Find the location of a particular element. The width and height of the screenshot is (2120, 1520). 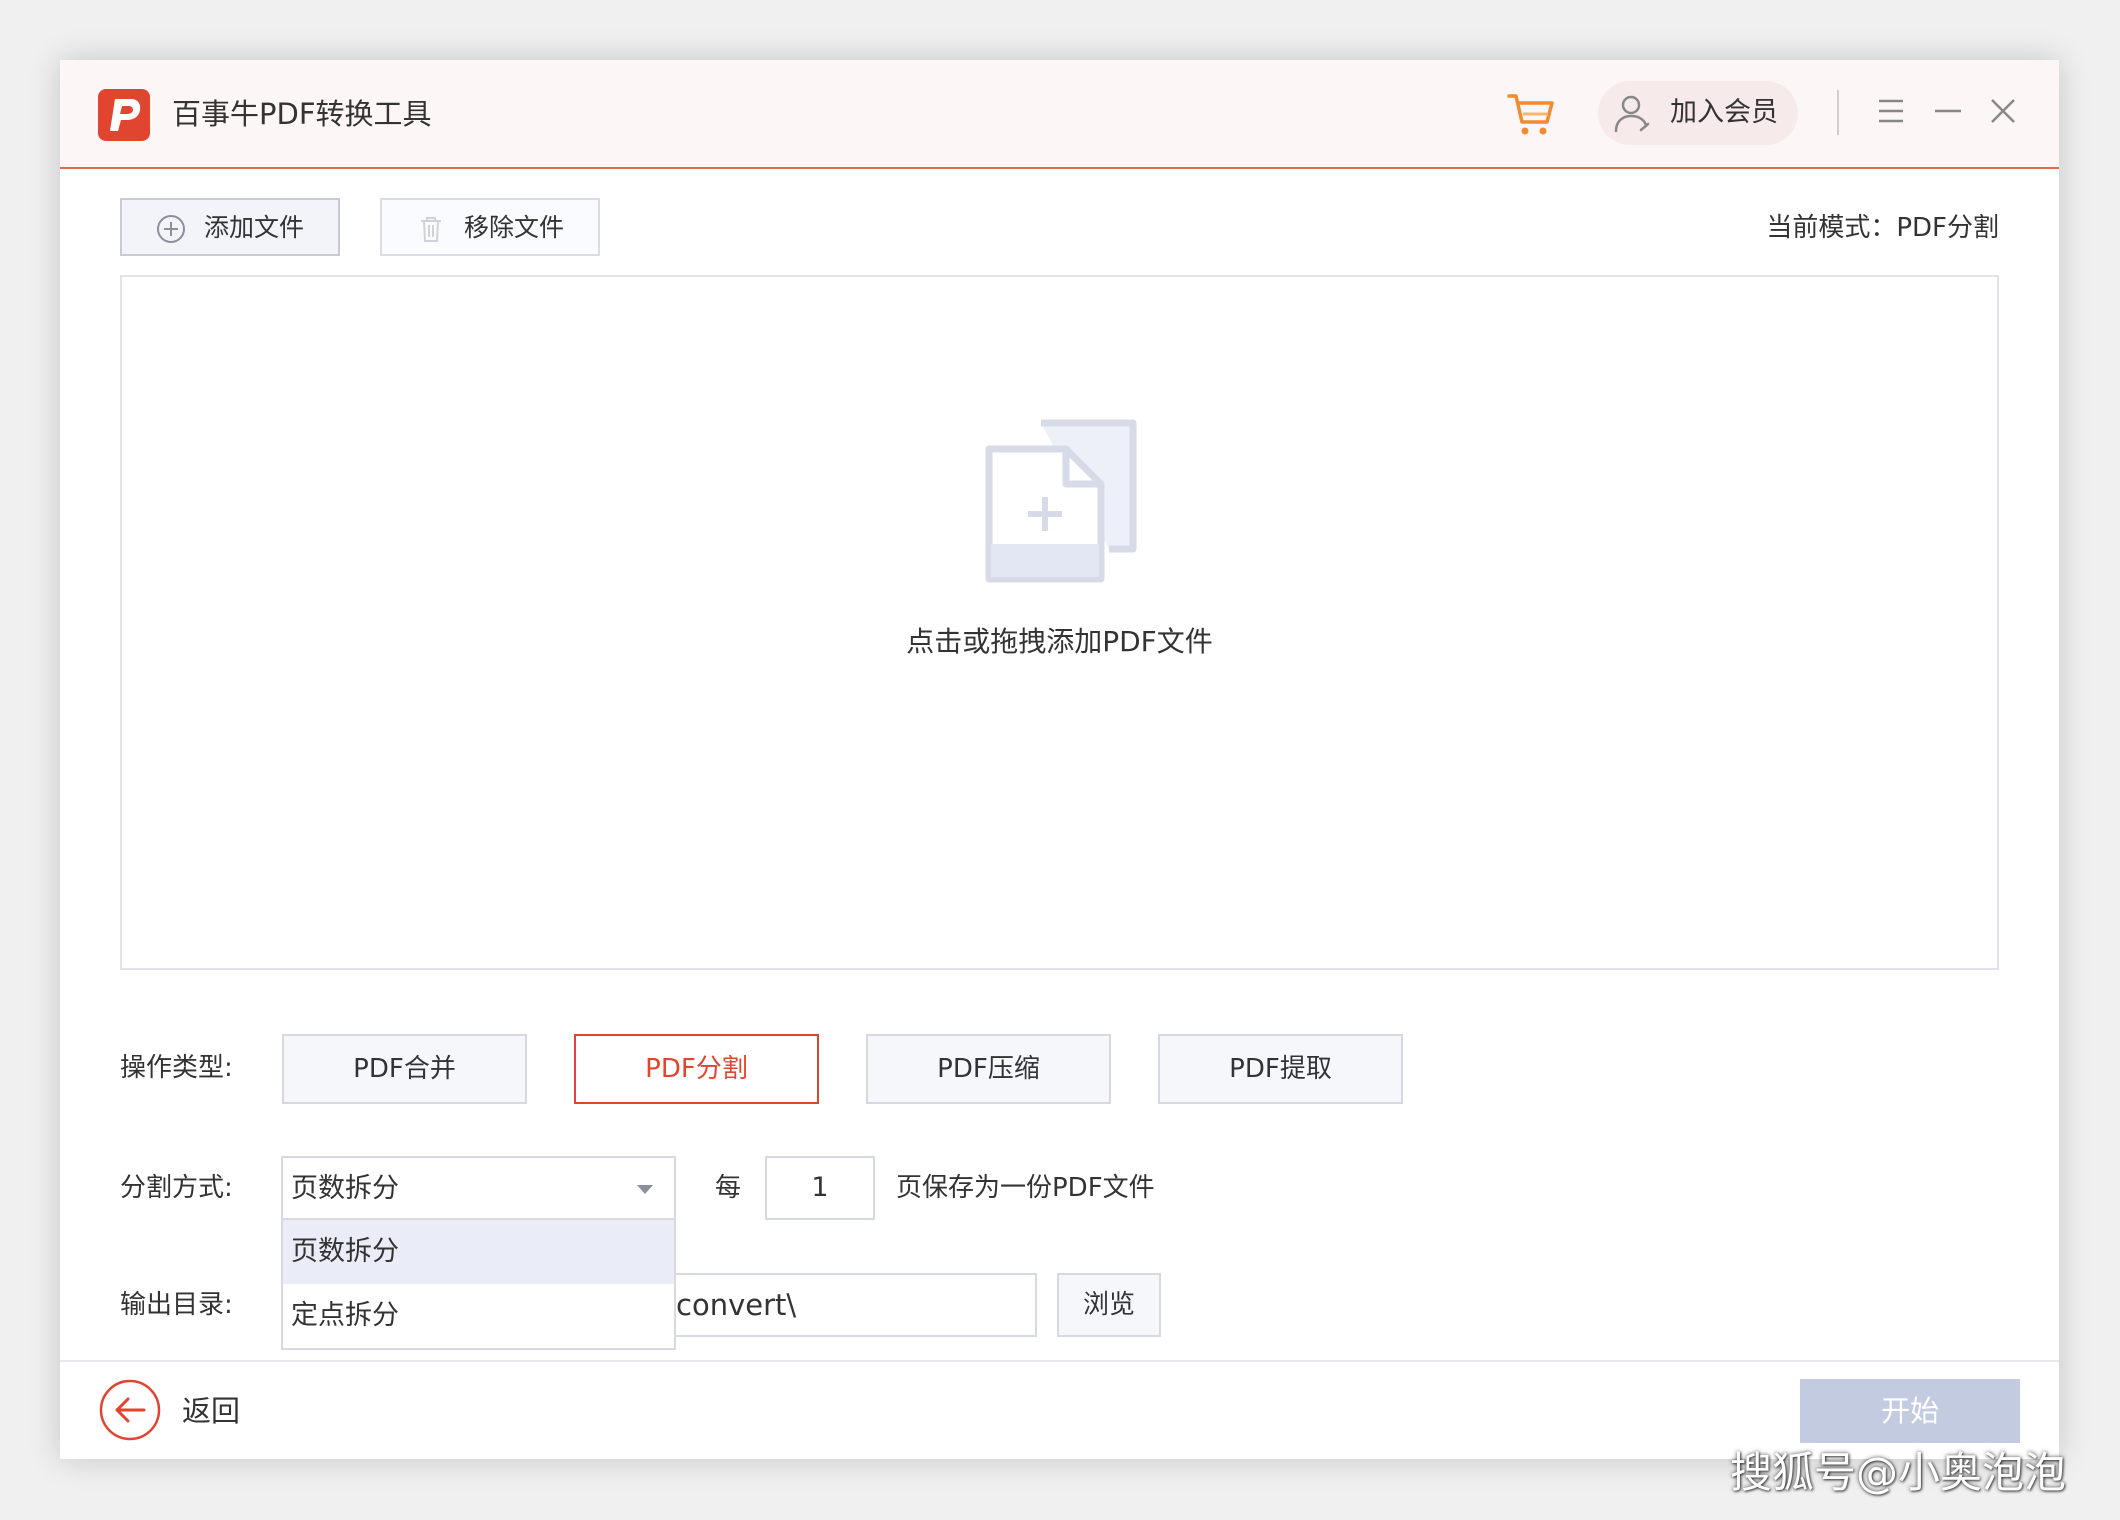

join-member-label: 加入会员 is located at coordinates (1724, 112).